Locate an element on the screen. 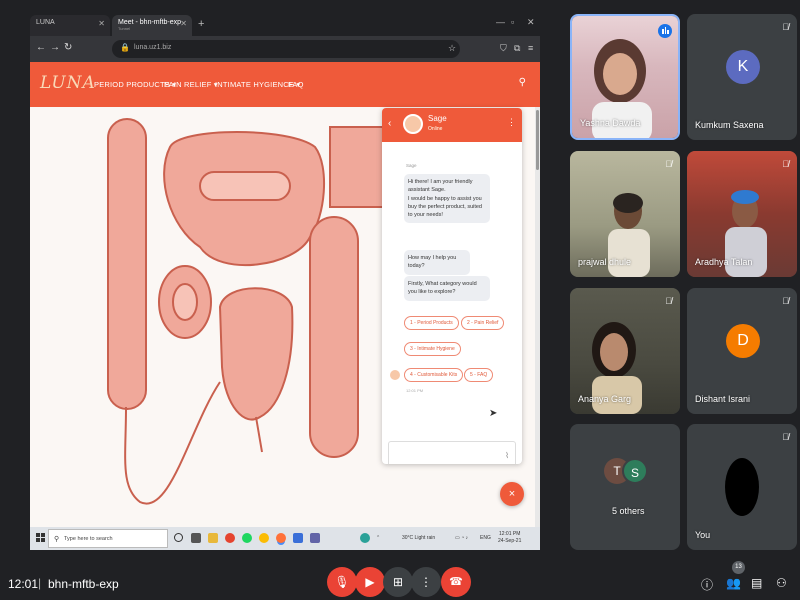 The image size is (800, 600). more-vert-icon: ⋮ is located at coordinates (511, 122).